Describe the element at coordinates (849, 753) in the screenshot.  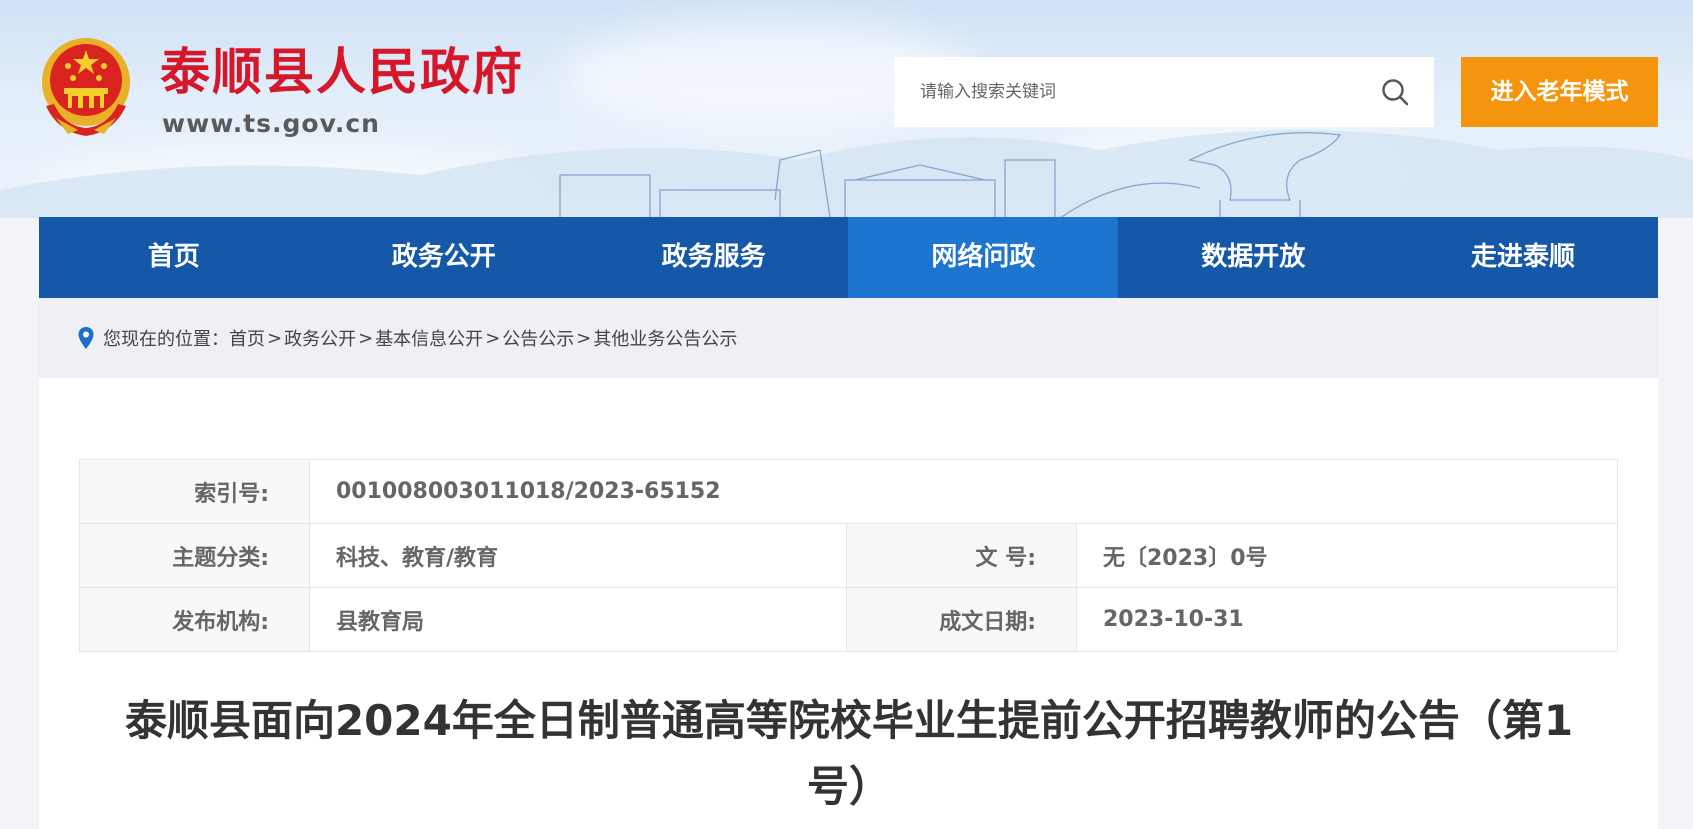
I see `article-title: 泰顺县面向2024年全日制普通高等院校毕业生提前公开招聘教师的公告（第1号）` at that location.